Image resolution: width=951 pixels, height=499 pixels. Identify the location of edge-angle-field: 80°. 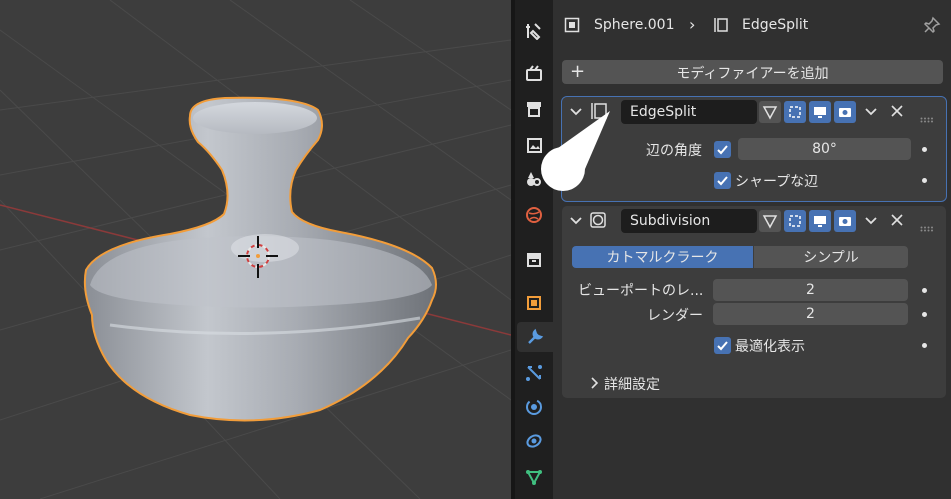
(824, 149).